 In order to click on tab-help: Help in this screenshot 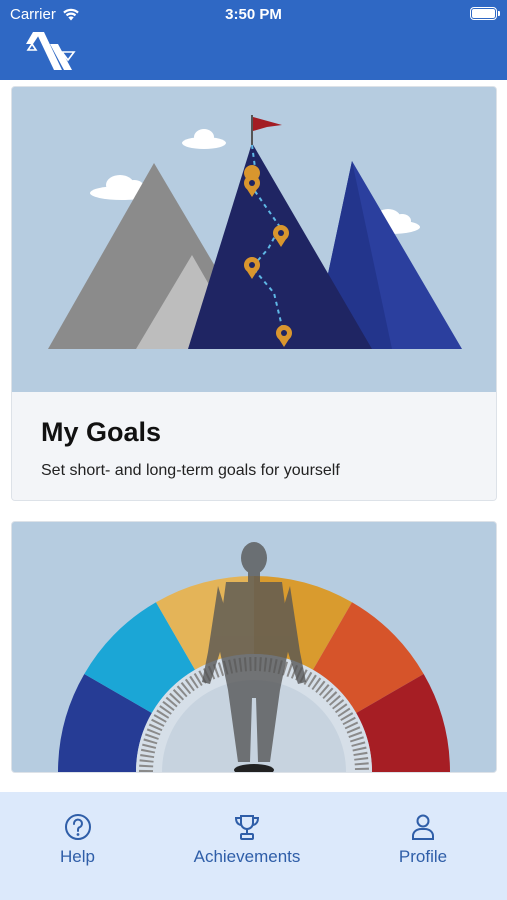, I will do `click(77, 846)`.